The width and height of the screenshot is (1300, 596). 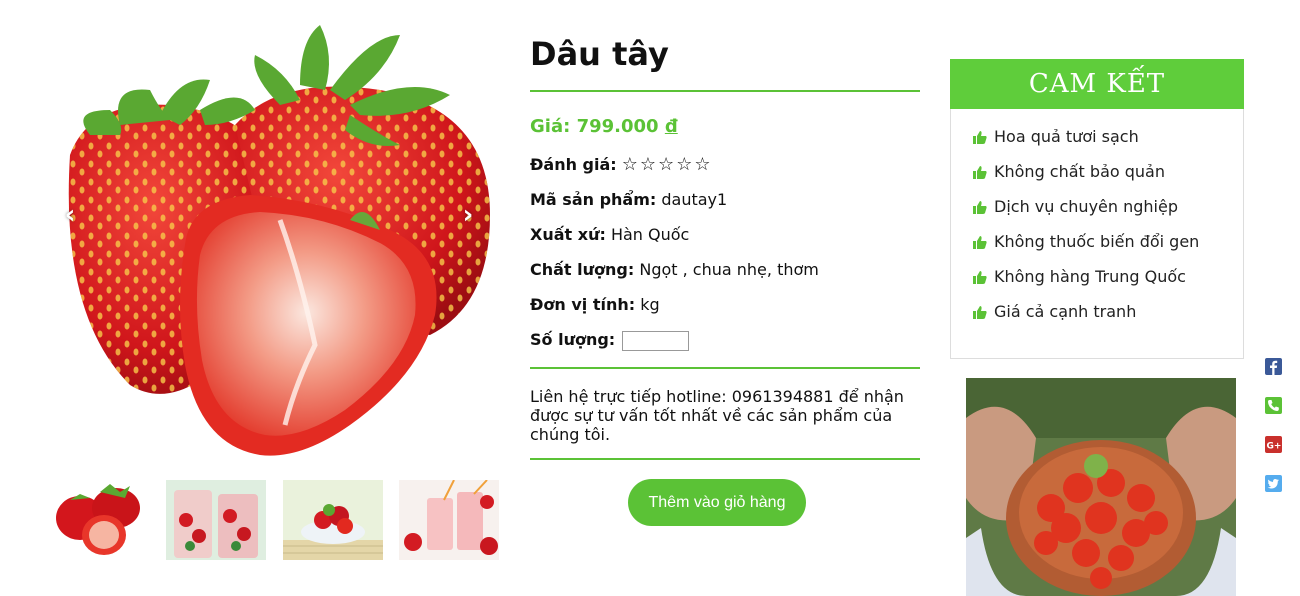 I want to click on thumbnail-strawberry-halves, so click(x=100, y=520).